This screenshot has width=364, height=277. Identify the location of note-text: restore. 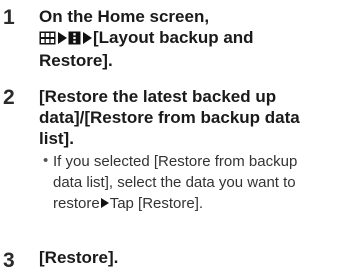
(76, 203).